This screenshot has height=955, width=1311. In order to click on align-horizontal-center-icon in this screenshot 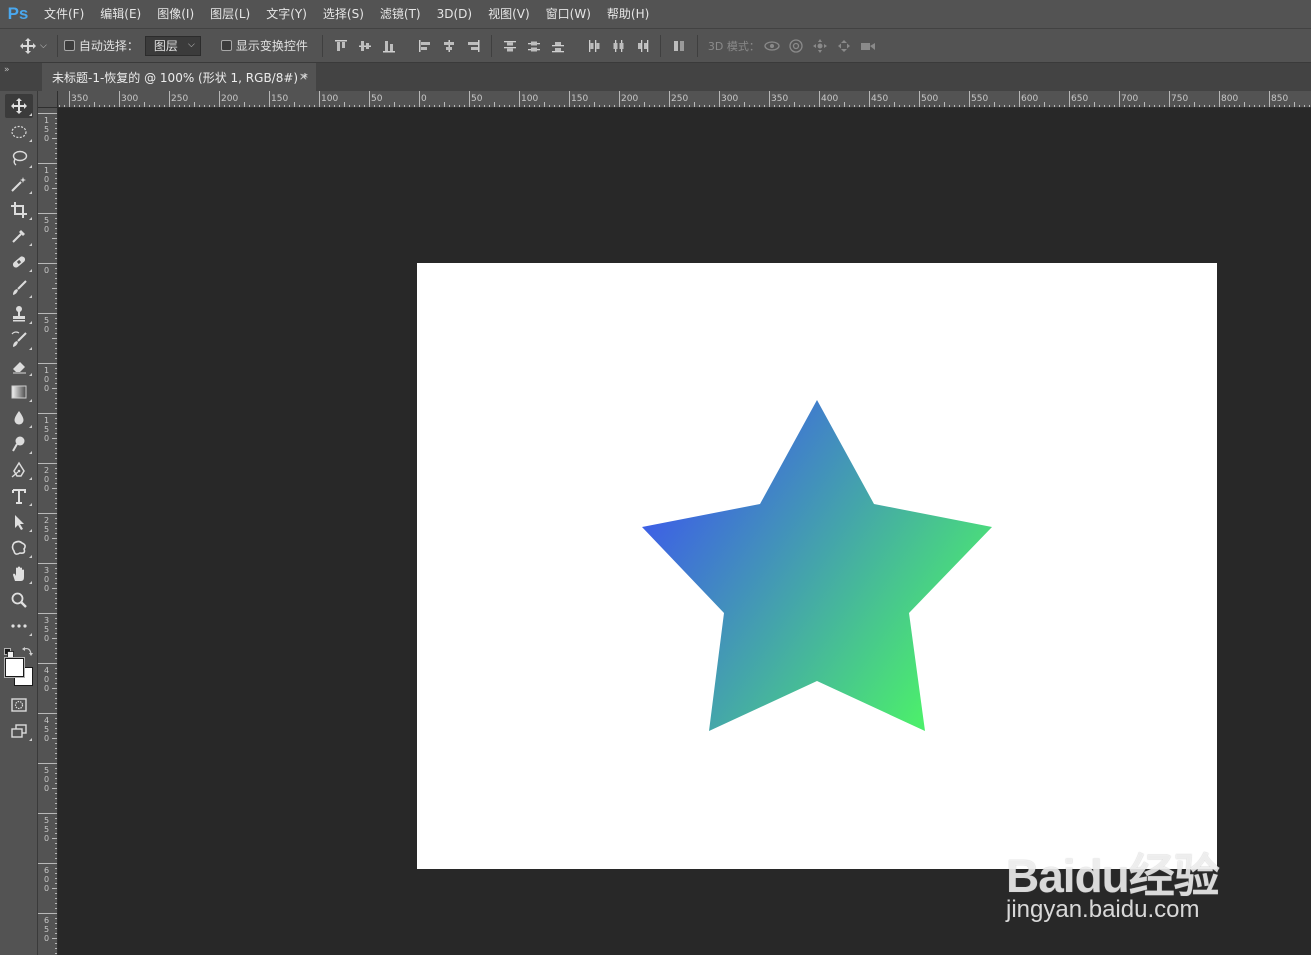, I will do `click(449, 46)`.